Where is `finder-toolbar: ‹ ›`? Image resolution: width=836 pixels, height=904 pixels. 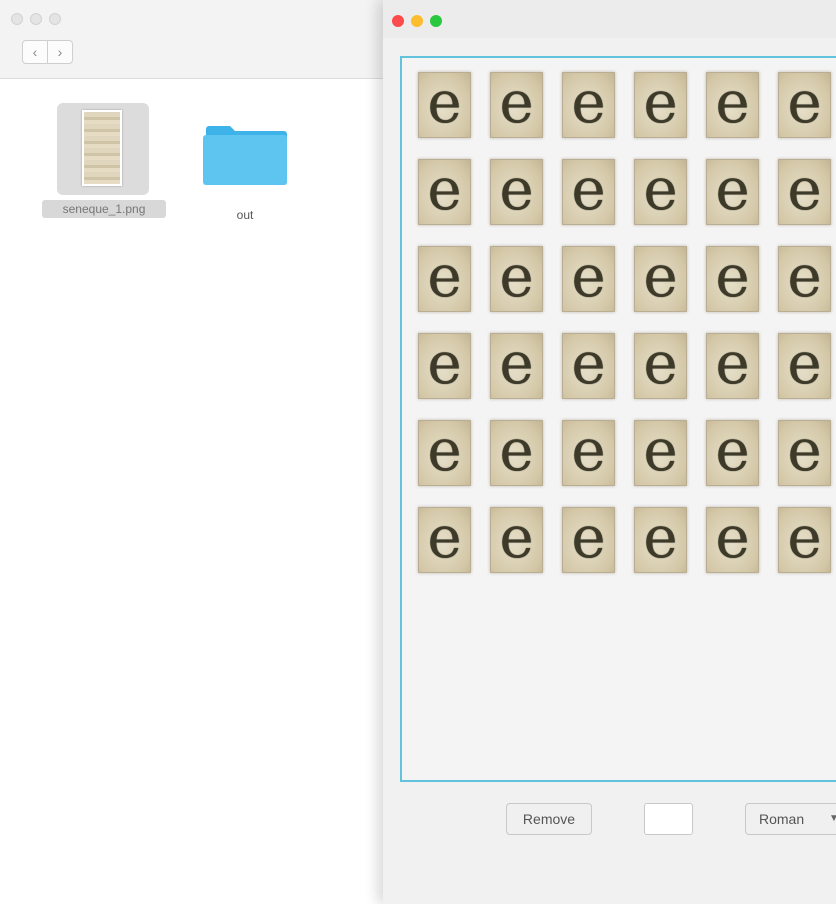 finder-toolbar: ‹ › is located at coordinates (191, 39).